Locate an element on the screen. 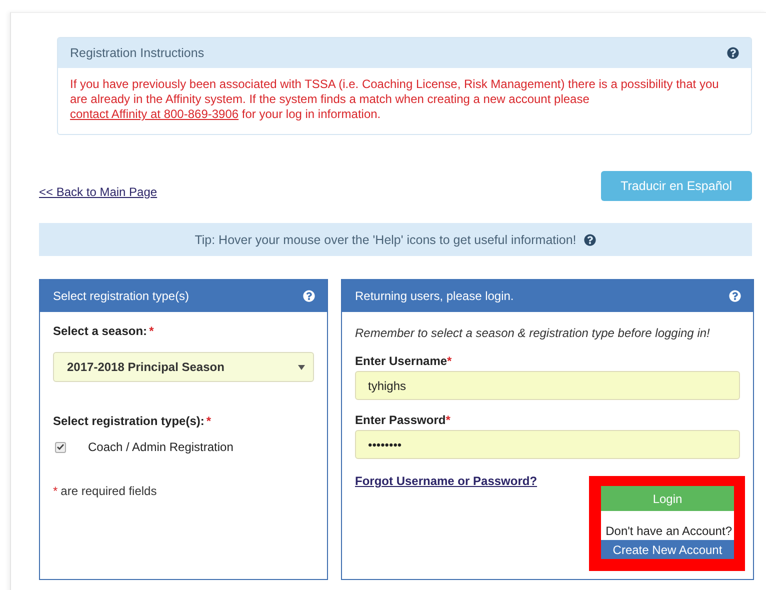 The width and height of the screenshot is (766, 590). panel-title: Registration Instructions is located at coordinates (137, 53).